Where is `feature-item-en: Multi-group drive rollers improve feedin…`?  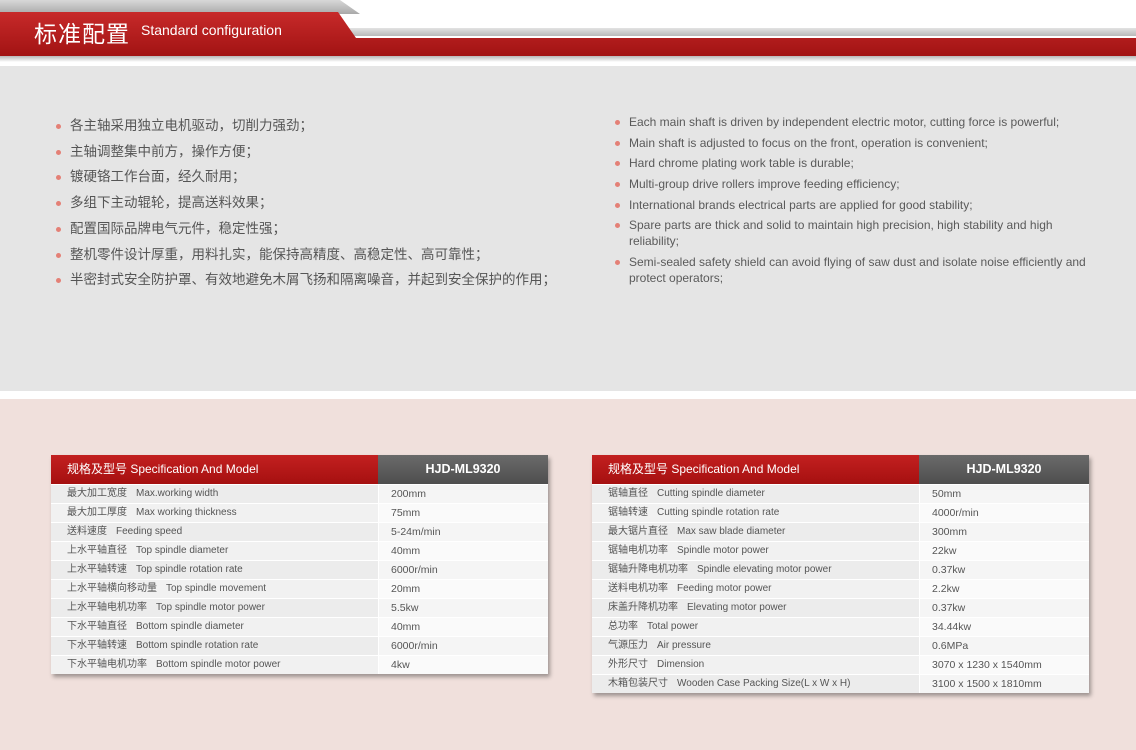
feature-item-en: Multi-group drive rollers improve feedin… is located at coordinates (860, 184).